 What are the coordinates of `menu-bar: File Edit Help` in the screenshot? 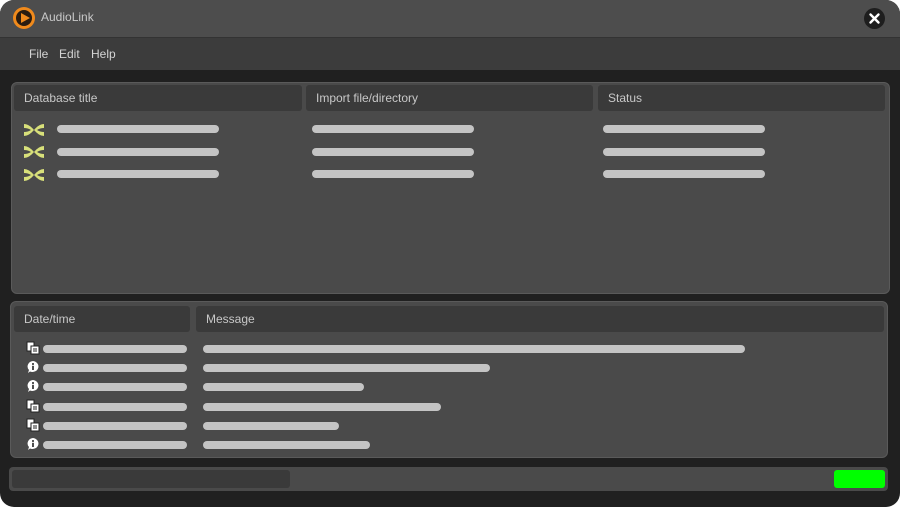 It's located at (450, 53).